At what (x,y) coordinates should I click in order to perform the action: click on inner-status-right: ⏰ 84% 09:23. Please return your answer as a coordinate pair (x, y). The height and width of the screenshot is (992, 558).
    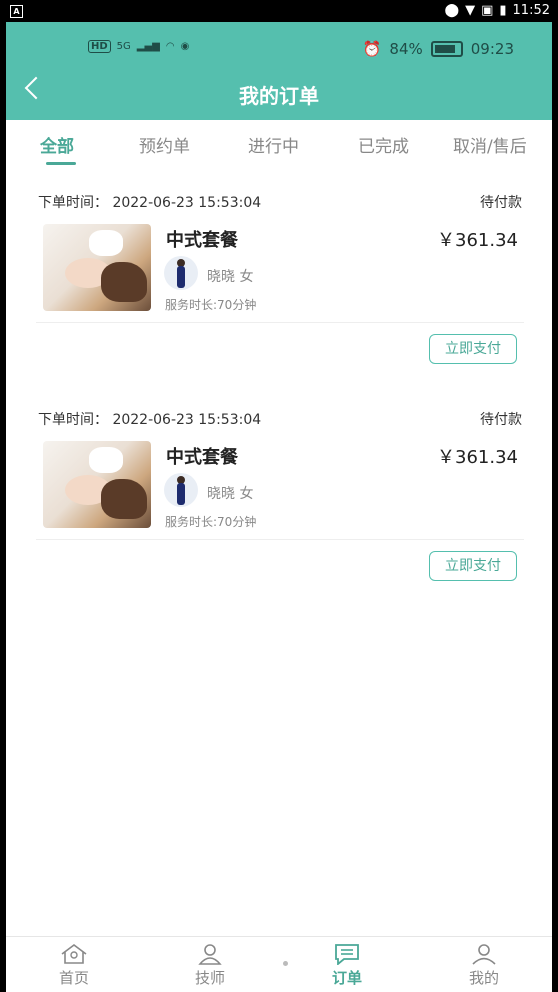
    Looking at the image, I should click on (438, 49).